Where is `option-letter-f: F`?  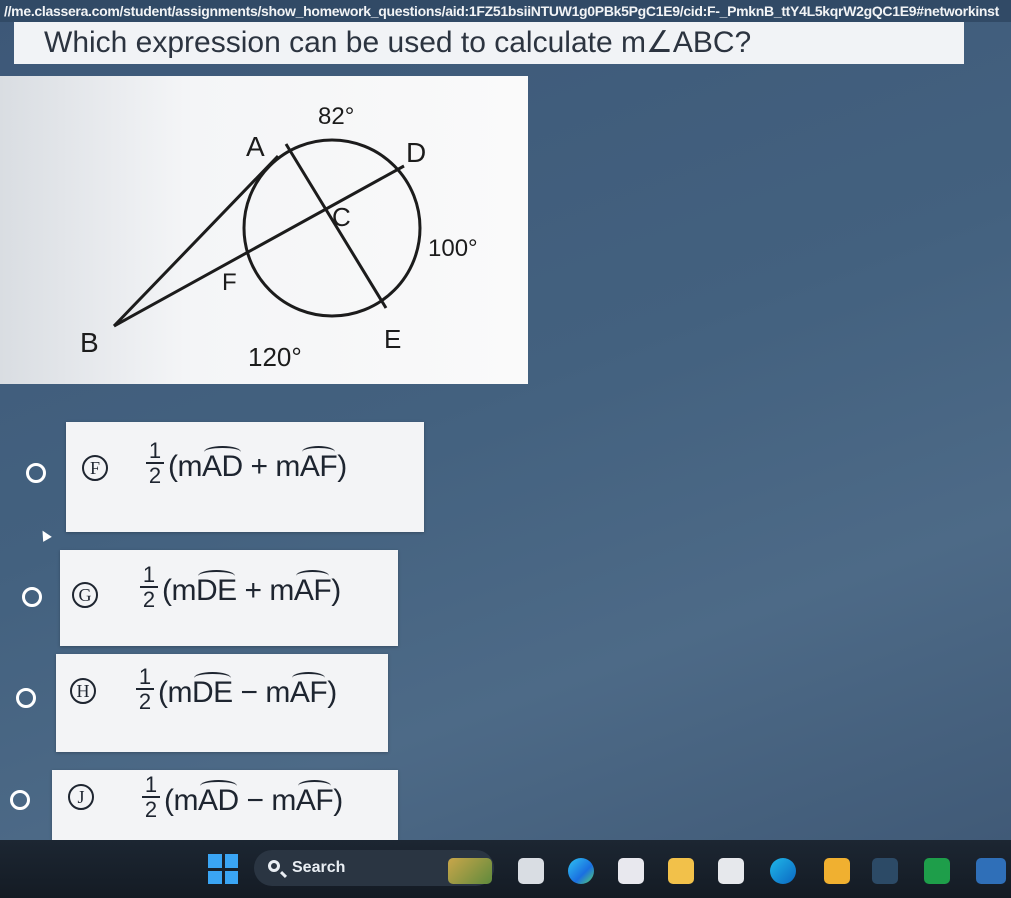
option-letter-f: F is located at coordinates (95, 468).